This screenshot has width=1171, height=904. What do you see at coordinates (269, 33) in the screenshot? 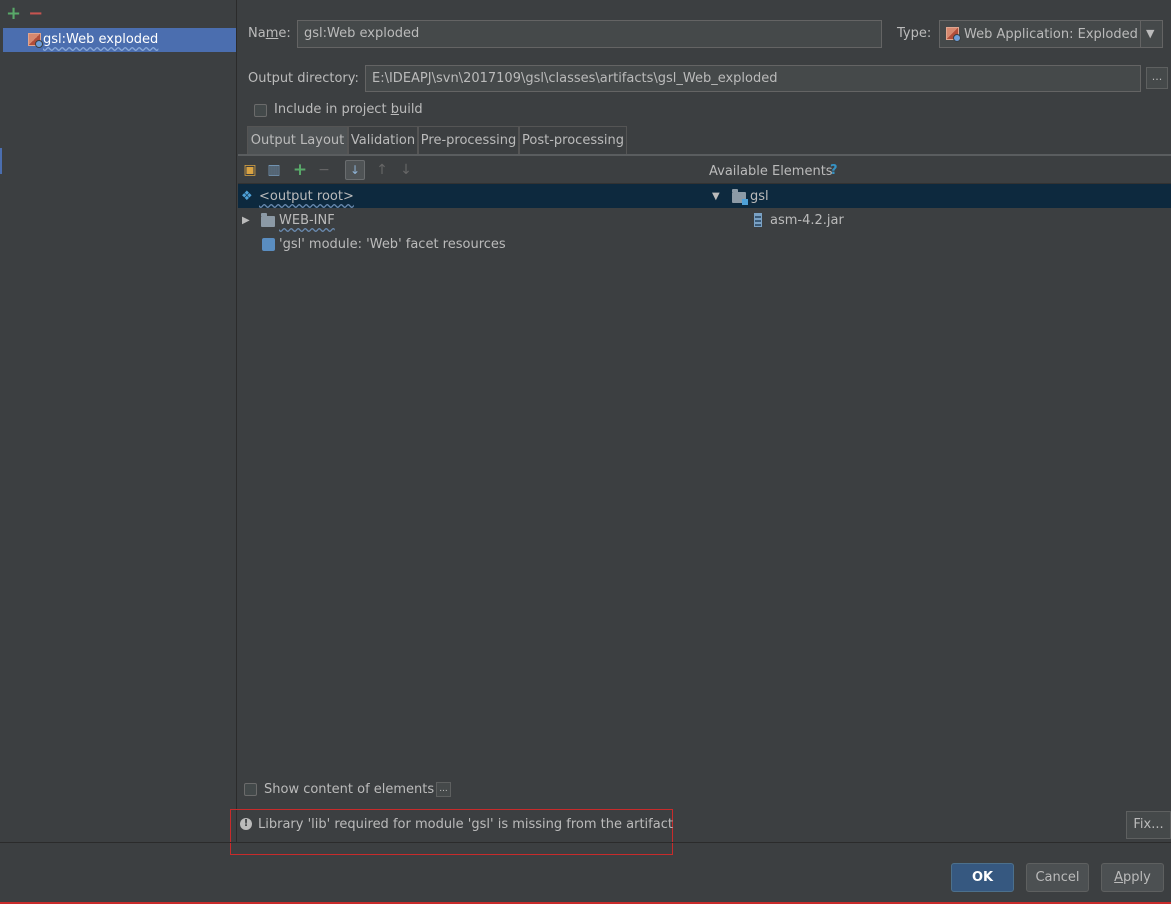
I see `name-label: Name:` at bounding box center [269, 33].